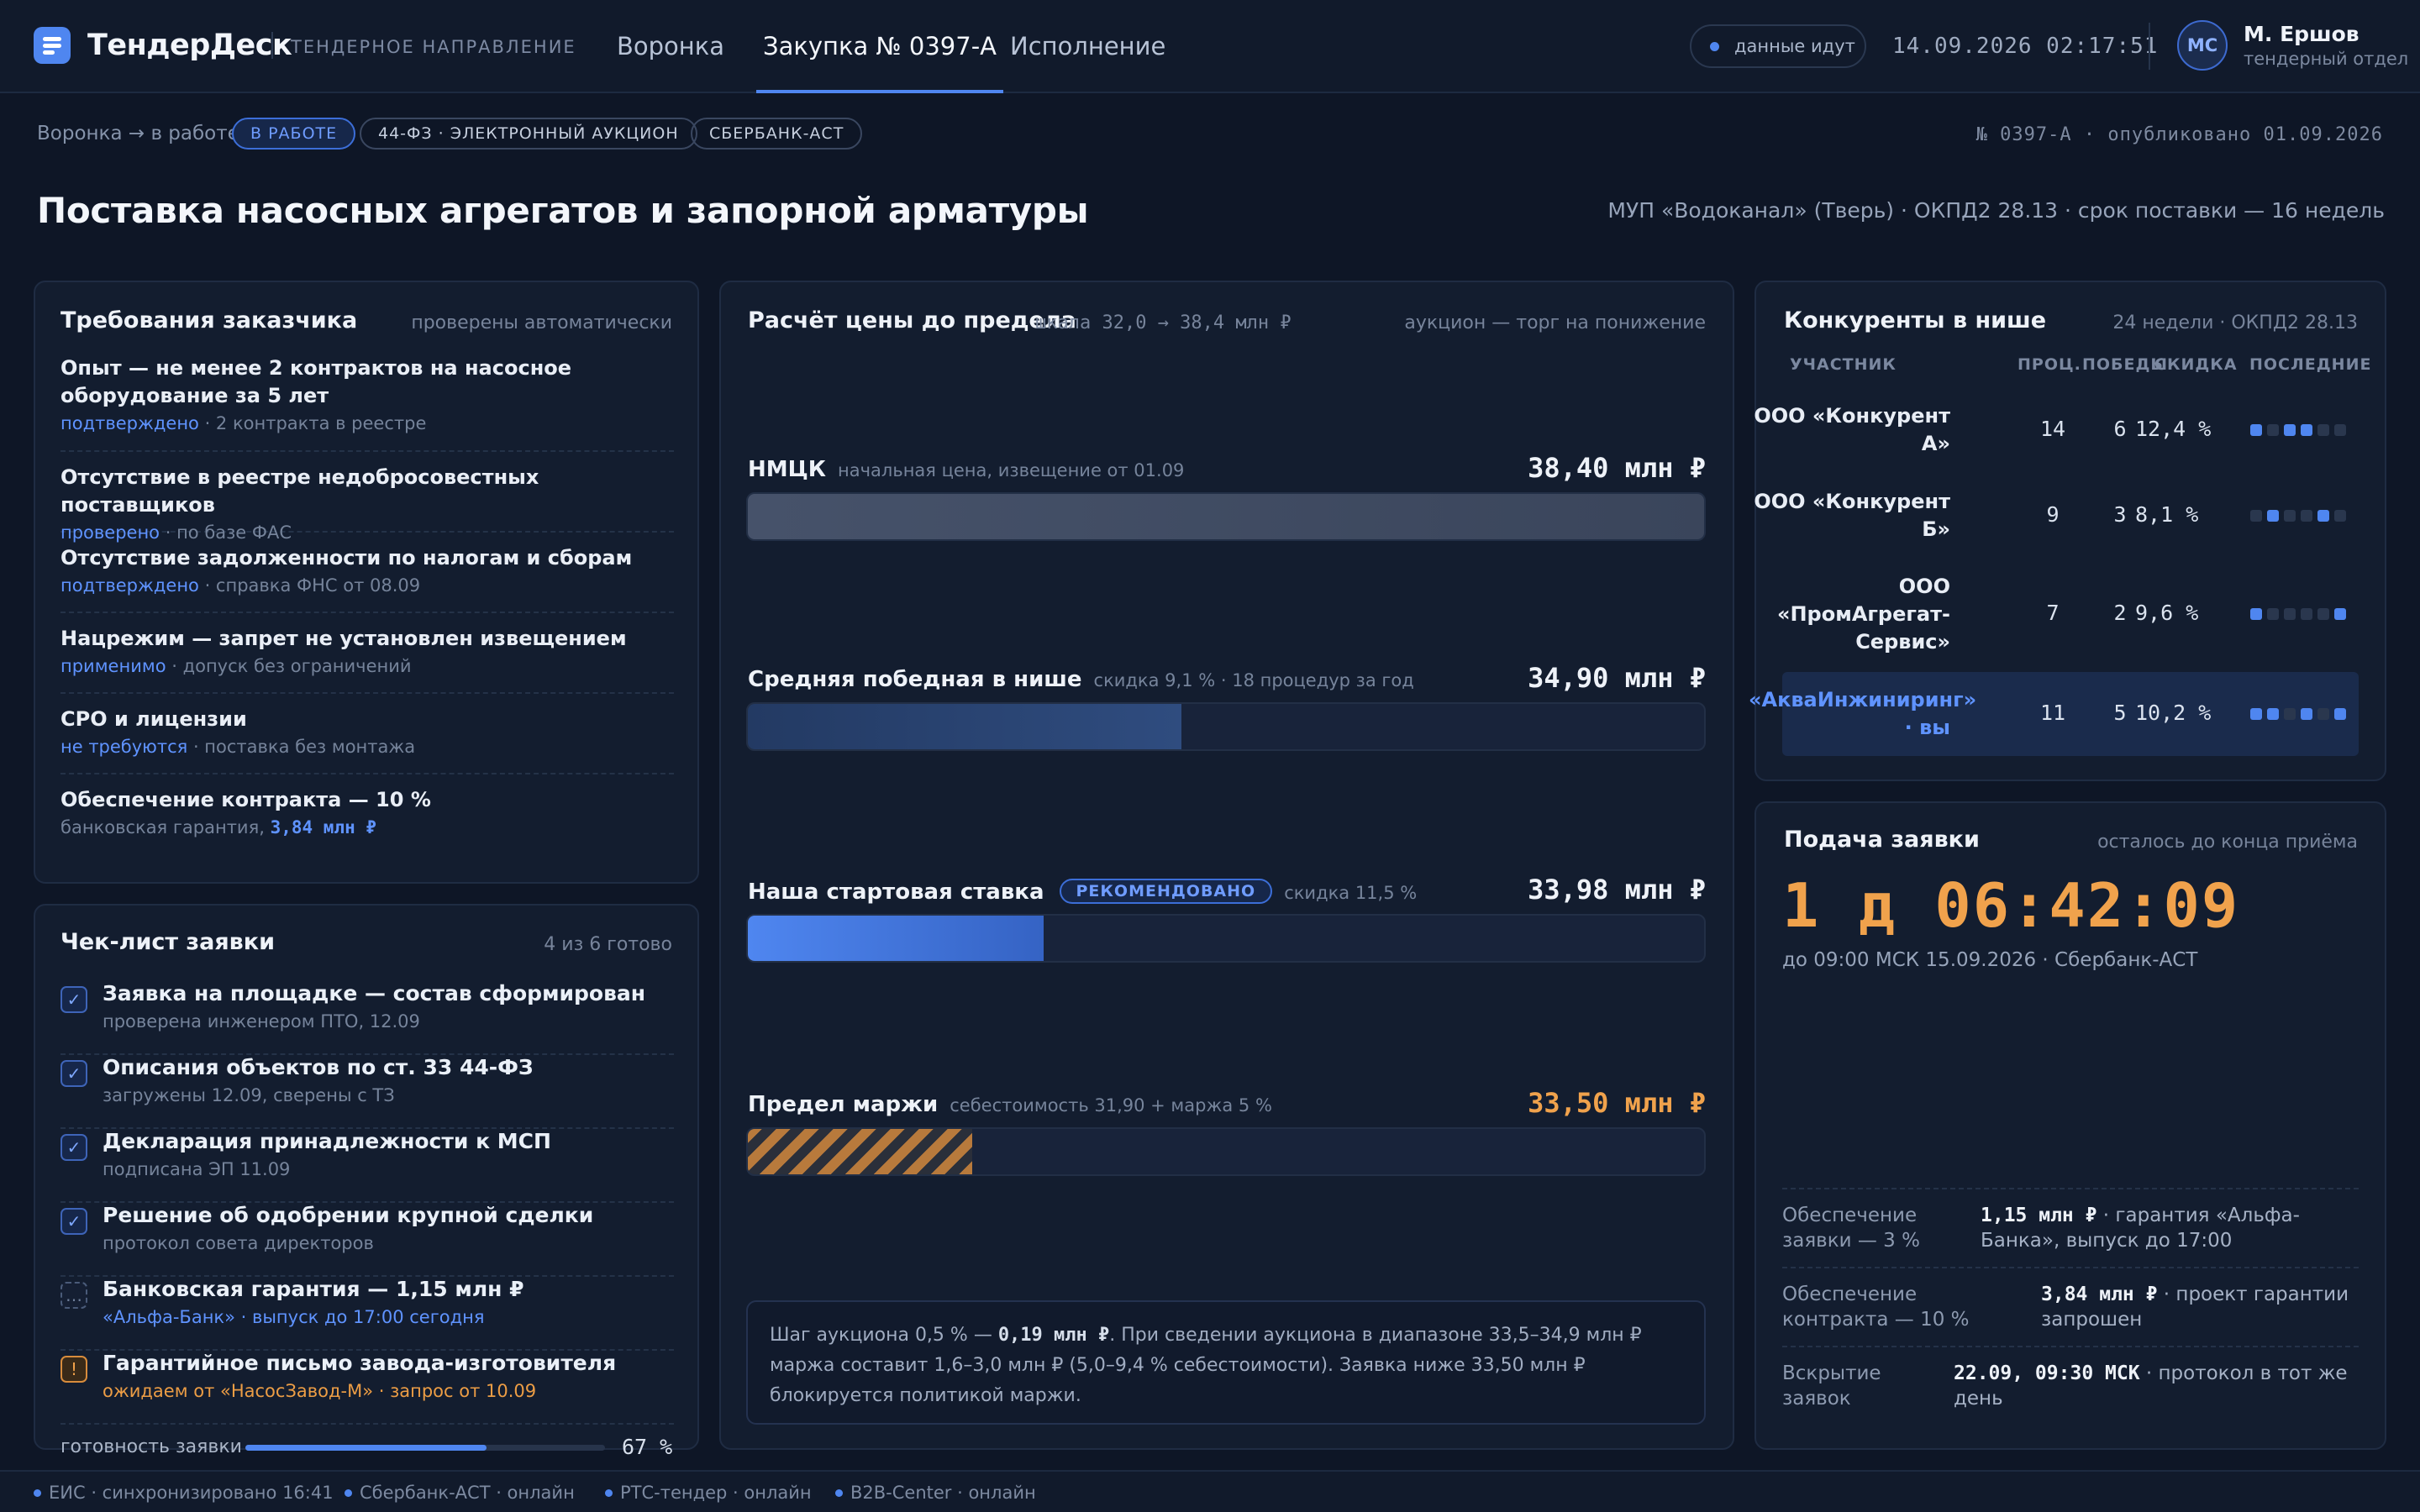 Image resolution: width=2420 pixels, height=1512 pixels. I want to click on price-row-title: Предел маржи, so click(843, 1104).